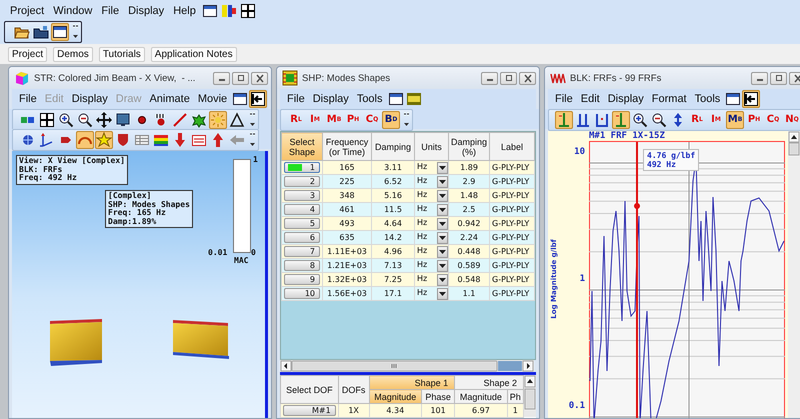 The height and width of the screenshot is (419, 800). Describe the element at coordinates (302, 279) in the screenshot. I see `select-shape-button: 9` at that location.